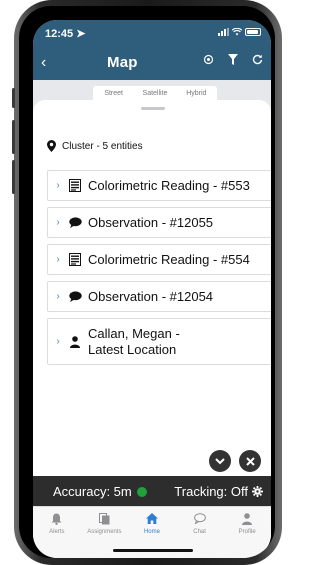 This screenshot has height=565, width=320. I want to click on tab-label: Profile, so click(247, 532).